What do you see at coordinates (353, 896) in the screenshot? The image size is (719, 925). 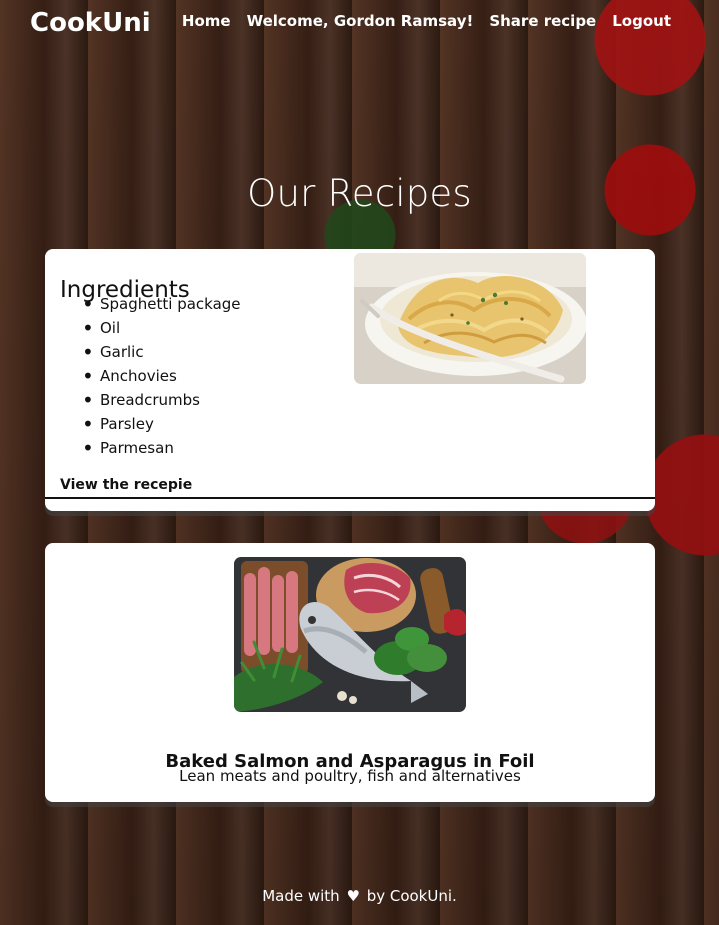 I see `heart-icon: ♥` at bounding box center [353, 896].